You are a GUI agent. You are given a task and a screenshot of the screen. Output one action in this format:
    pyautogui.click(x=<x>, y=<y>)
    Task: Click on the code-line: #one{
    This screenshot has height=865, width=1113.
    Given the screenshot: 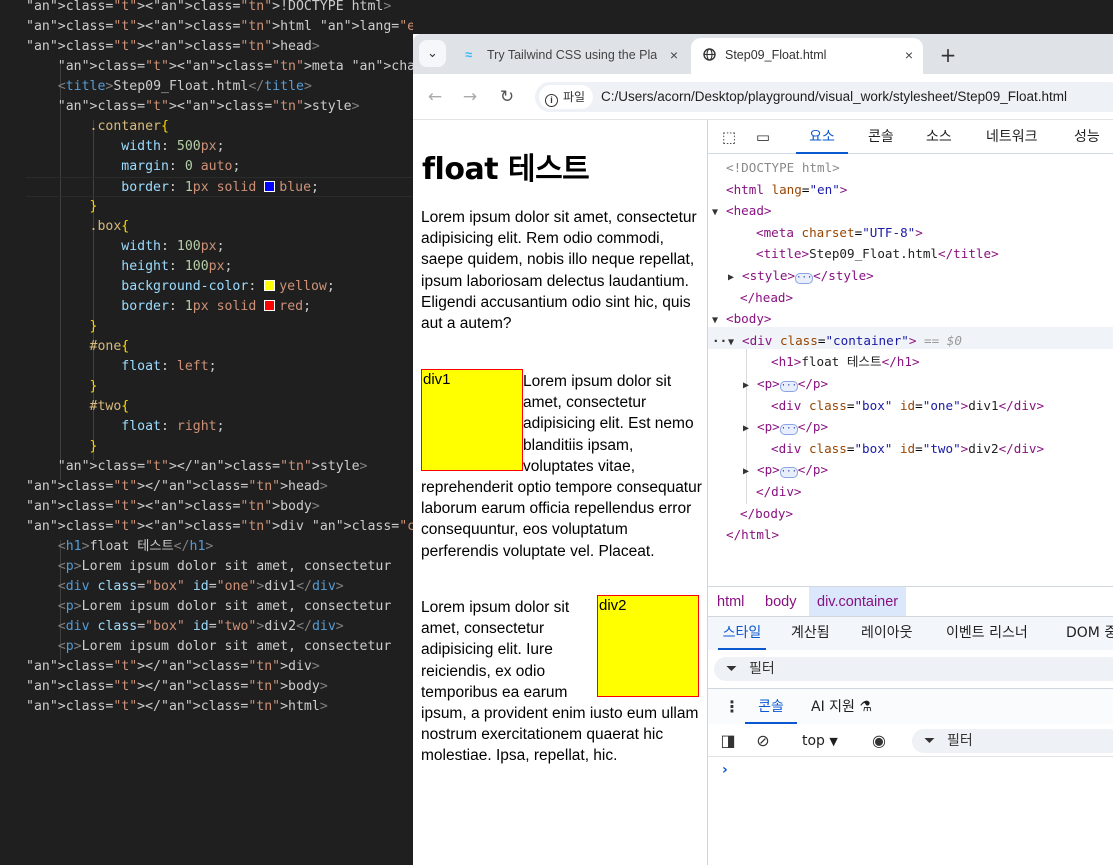 What is the action you would take?
    pyautogui.click(x=109, y=346)
    